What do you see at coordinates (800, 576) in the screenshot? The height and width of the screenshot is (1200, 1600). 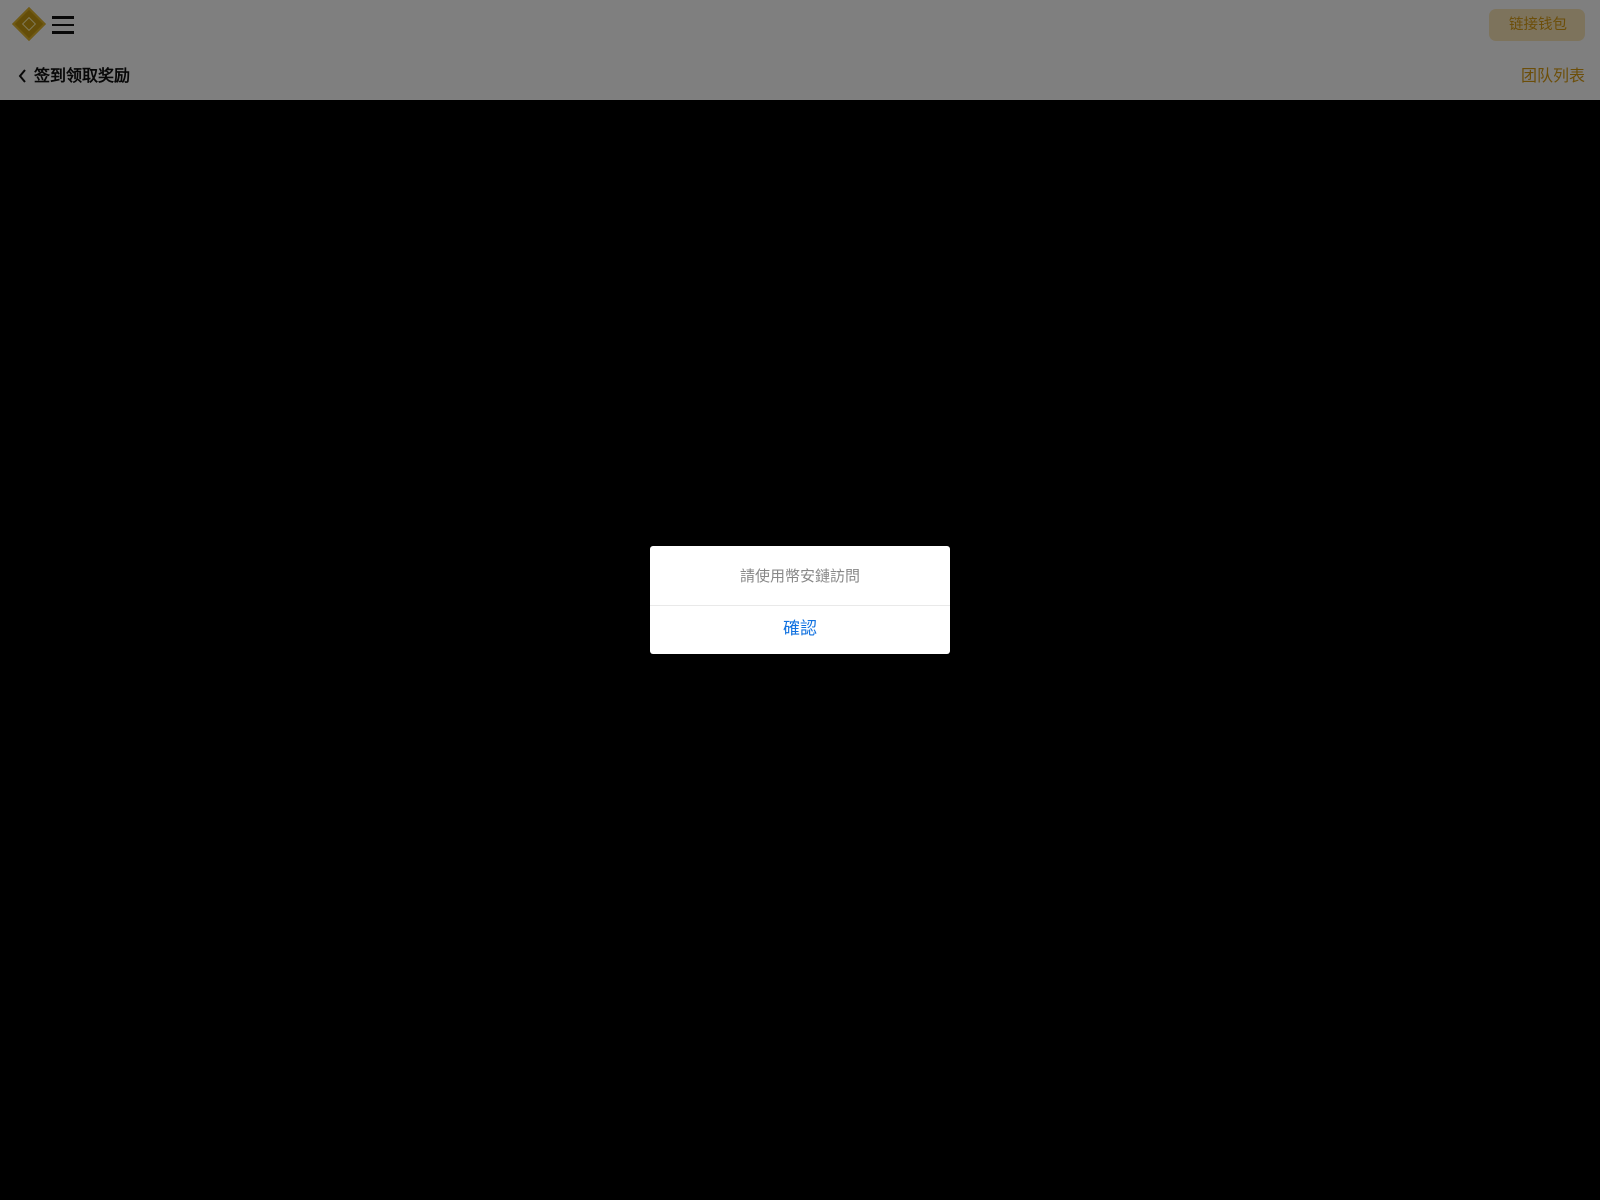 I see `dialog-message: 請使用幣安鏈訪問` at bounding box center [800, 576].